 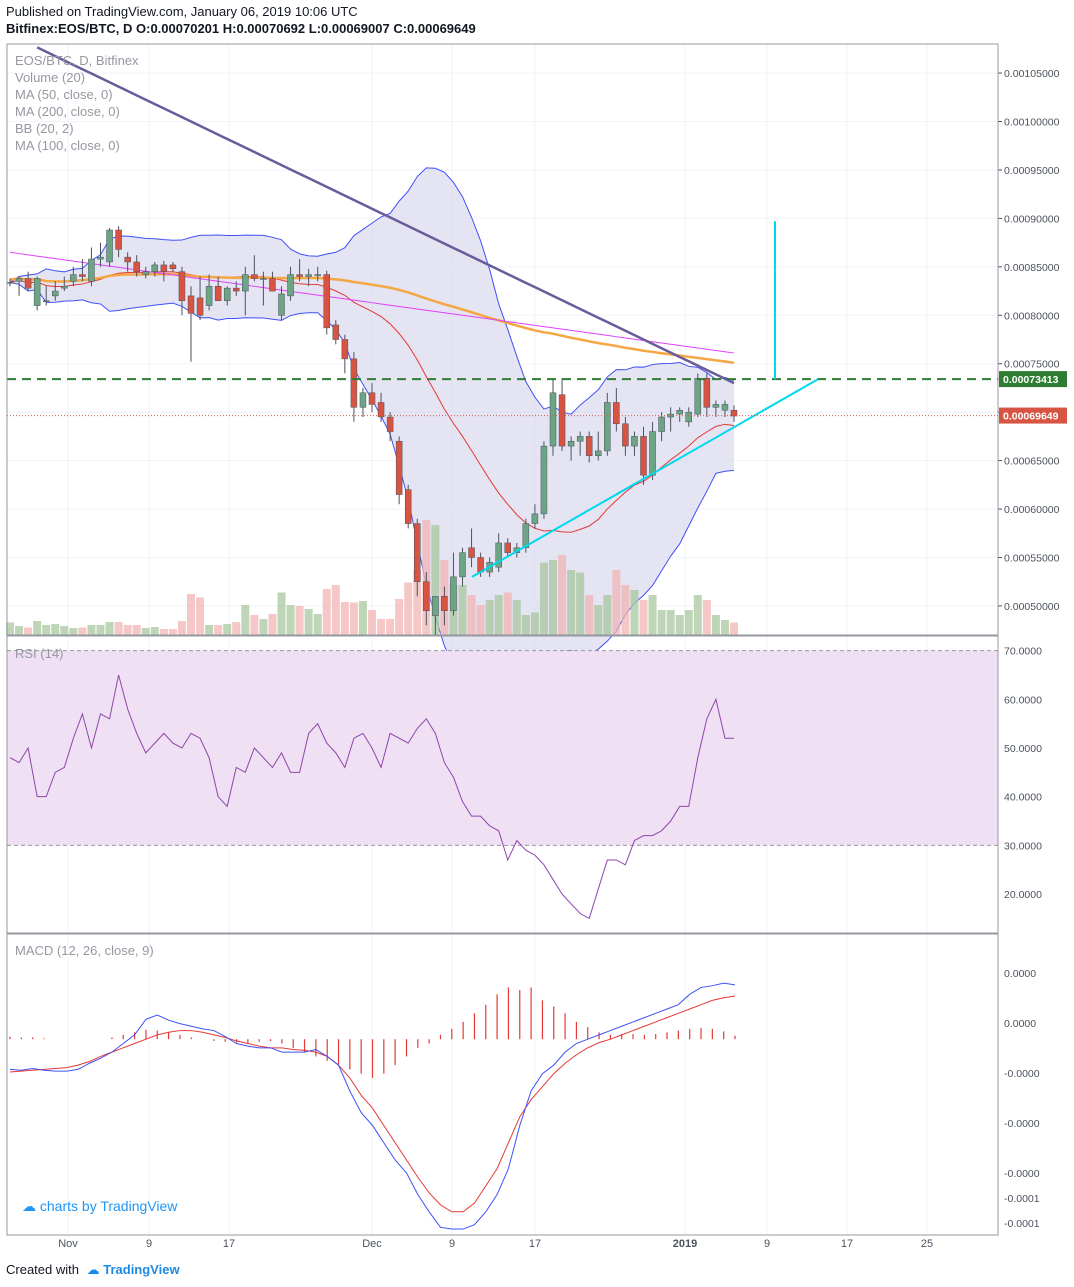 I want to click on footer-created: Created with, so click(x=42, y=1269).